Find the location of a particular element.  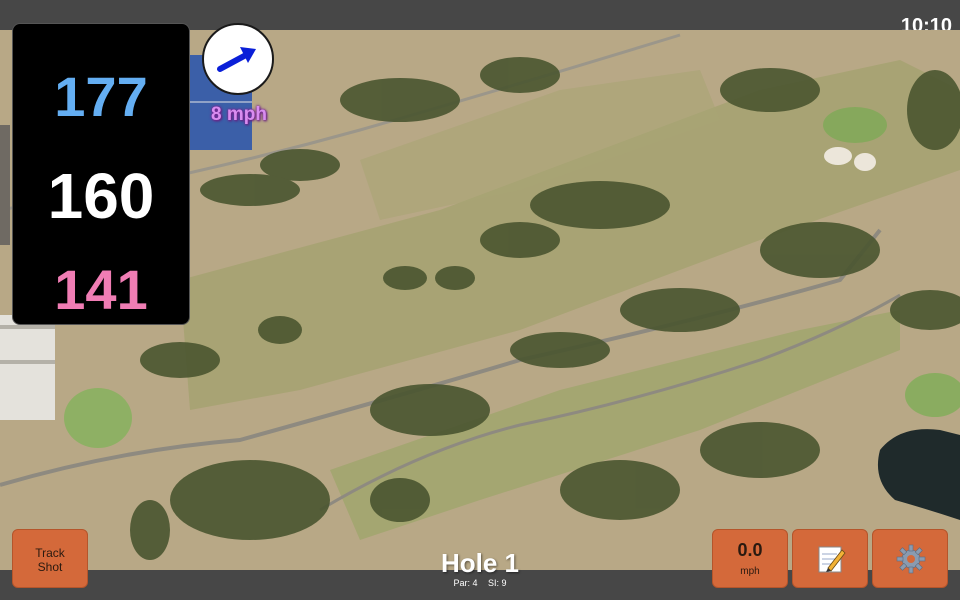

front-distance: 141 is located at coordinates (101, 289).